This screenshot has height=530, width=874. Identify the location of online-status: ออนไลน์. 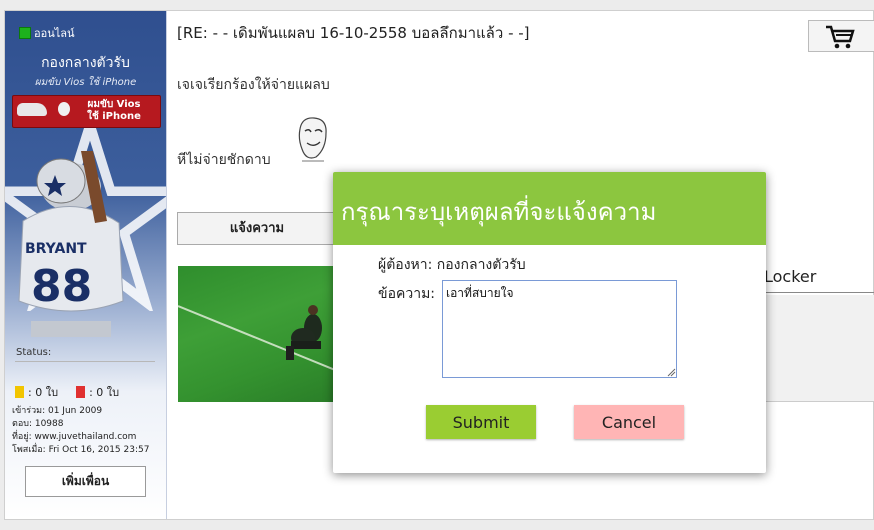
(47, 33).